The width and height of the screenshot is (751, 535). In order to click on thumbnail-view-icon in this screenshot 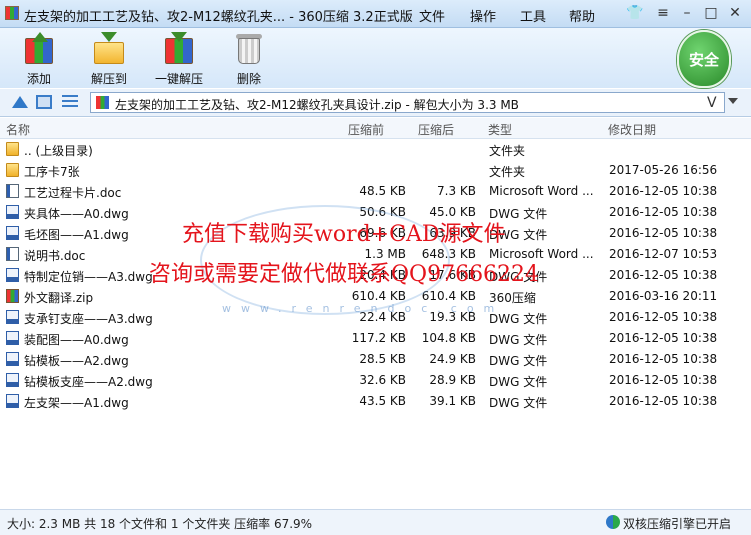, I will do `click(44, 102)`.